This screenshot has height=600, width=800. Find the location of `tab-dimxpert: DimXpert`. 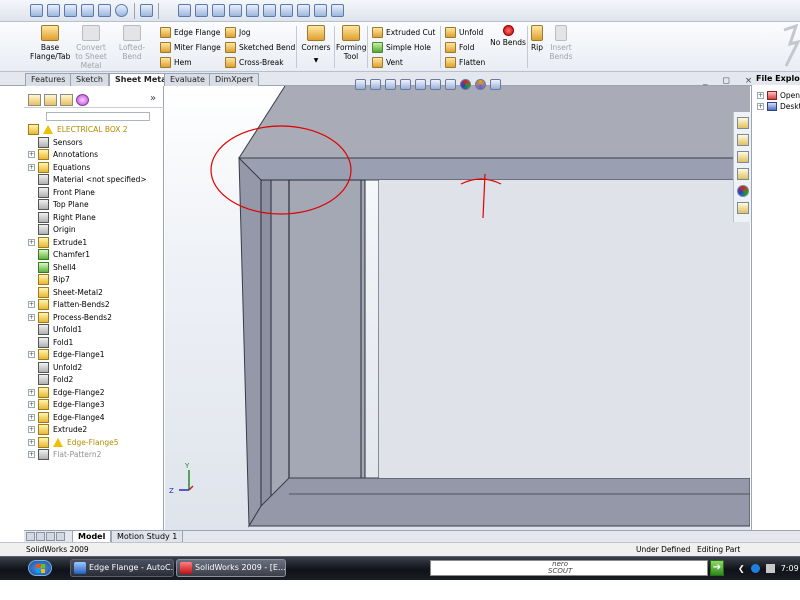

tab-dimxpert: DimXpert is located at coordinates (234, 79).